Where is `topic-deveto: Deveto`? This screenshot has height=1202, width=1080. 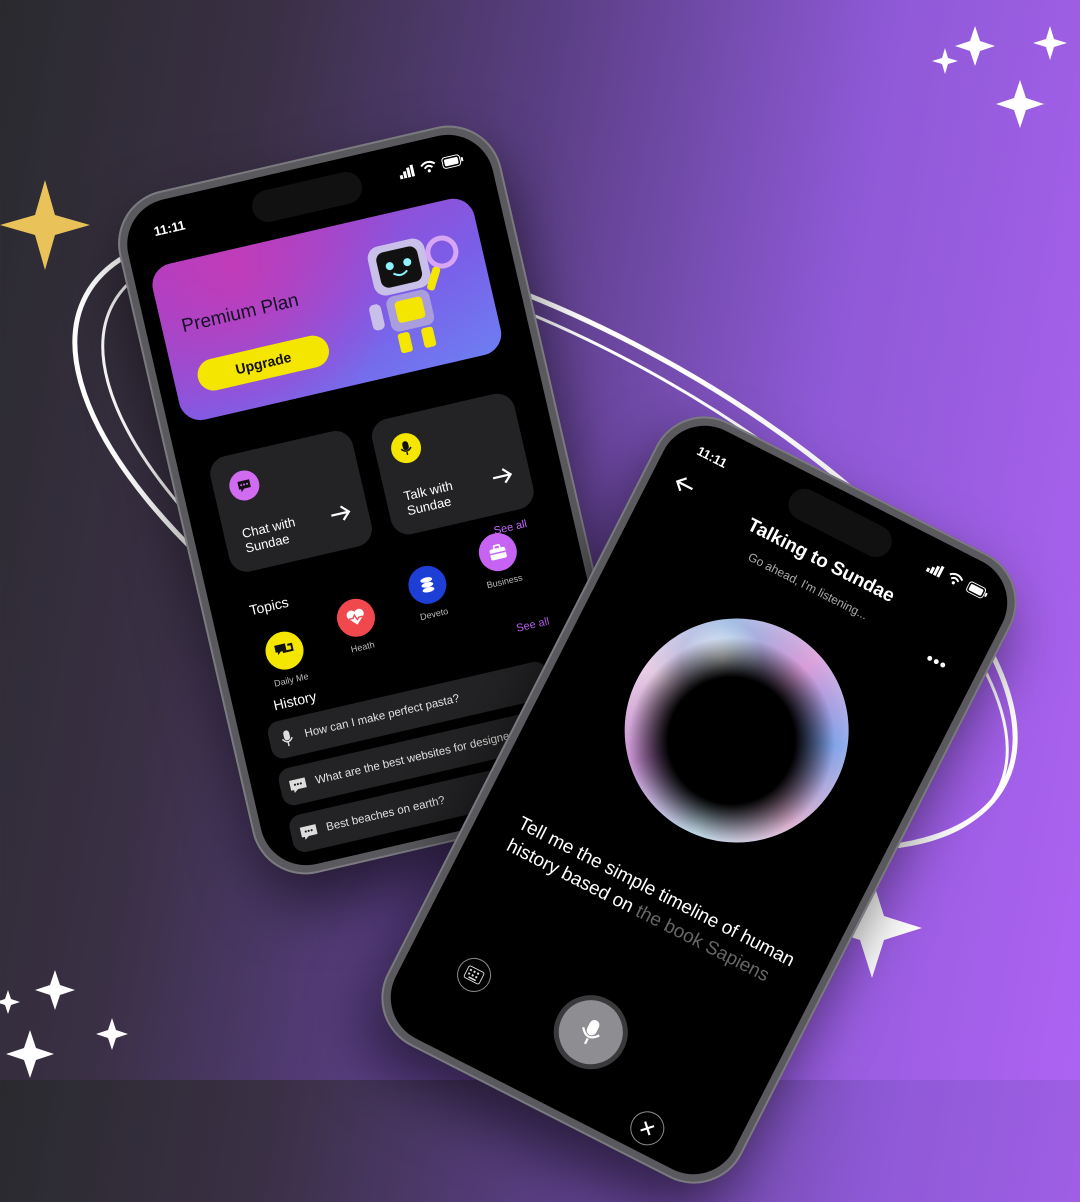
topic-deveto: Deveto is located at coordinates (429, 592).